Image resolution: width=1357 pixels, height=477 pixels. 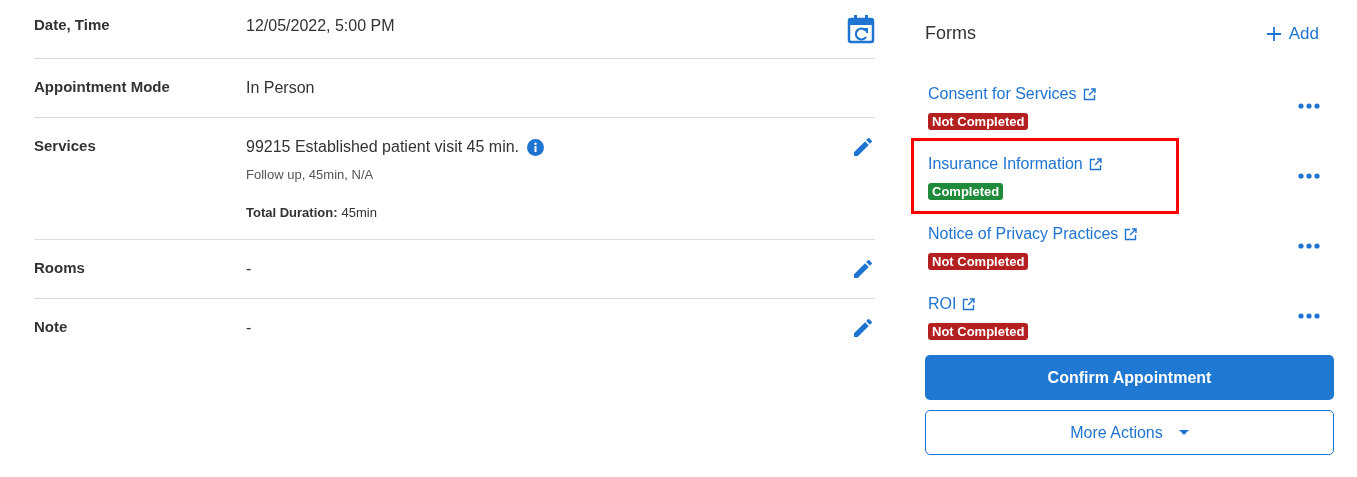 What do you see at coordinates (383, 147) in the screenshot?
I see `field-value: 99215 Established patient visit 45 min.` at bounding box center [383, 147].